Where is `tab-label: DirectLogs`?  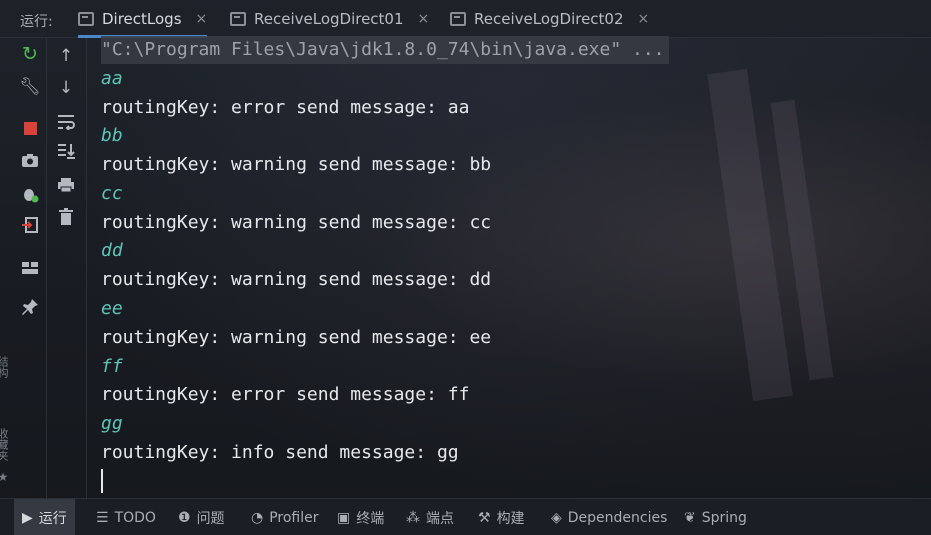
tab-label: DirectLogs is located at coordinates (142, 19).